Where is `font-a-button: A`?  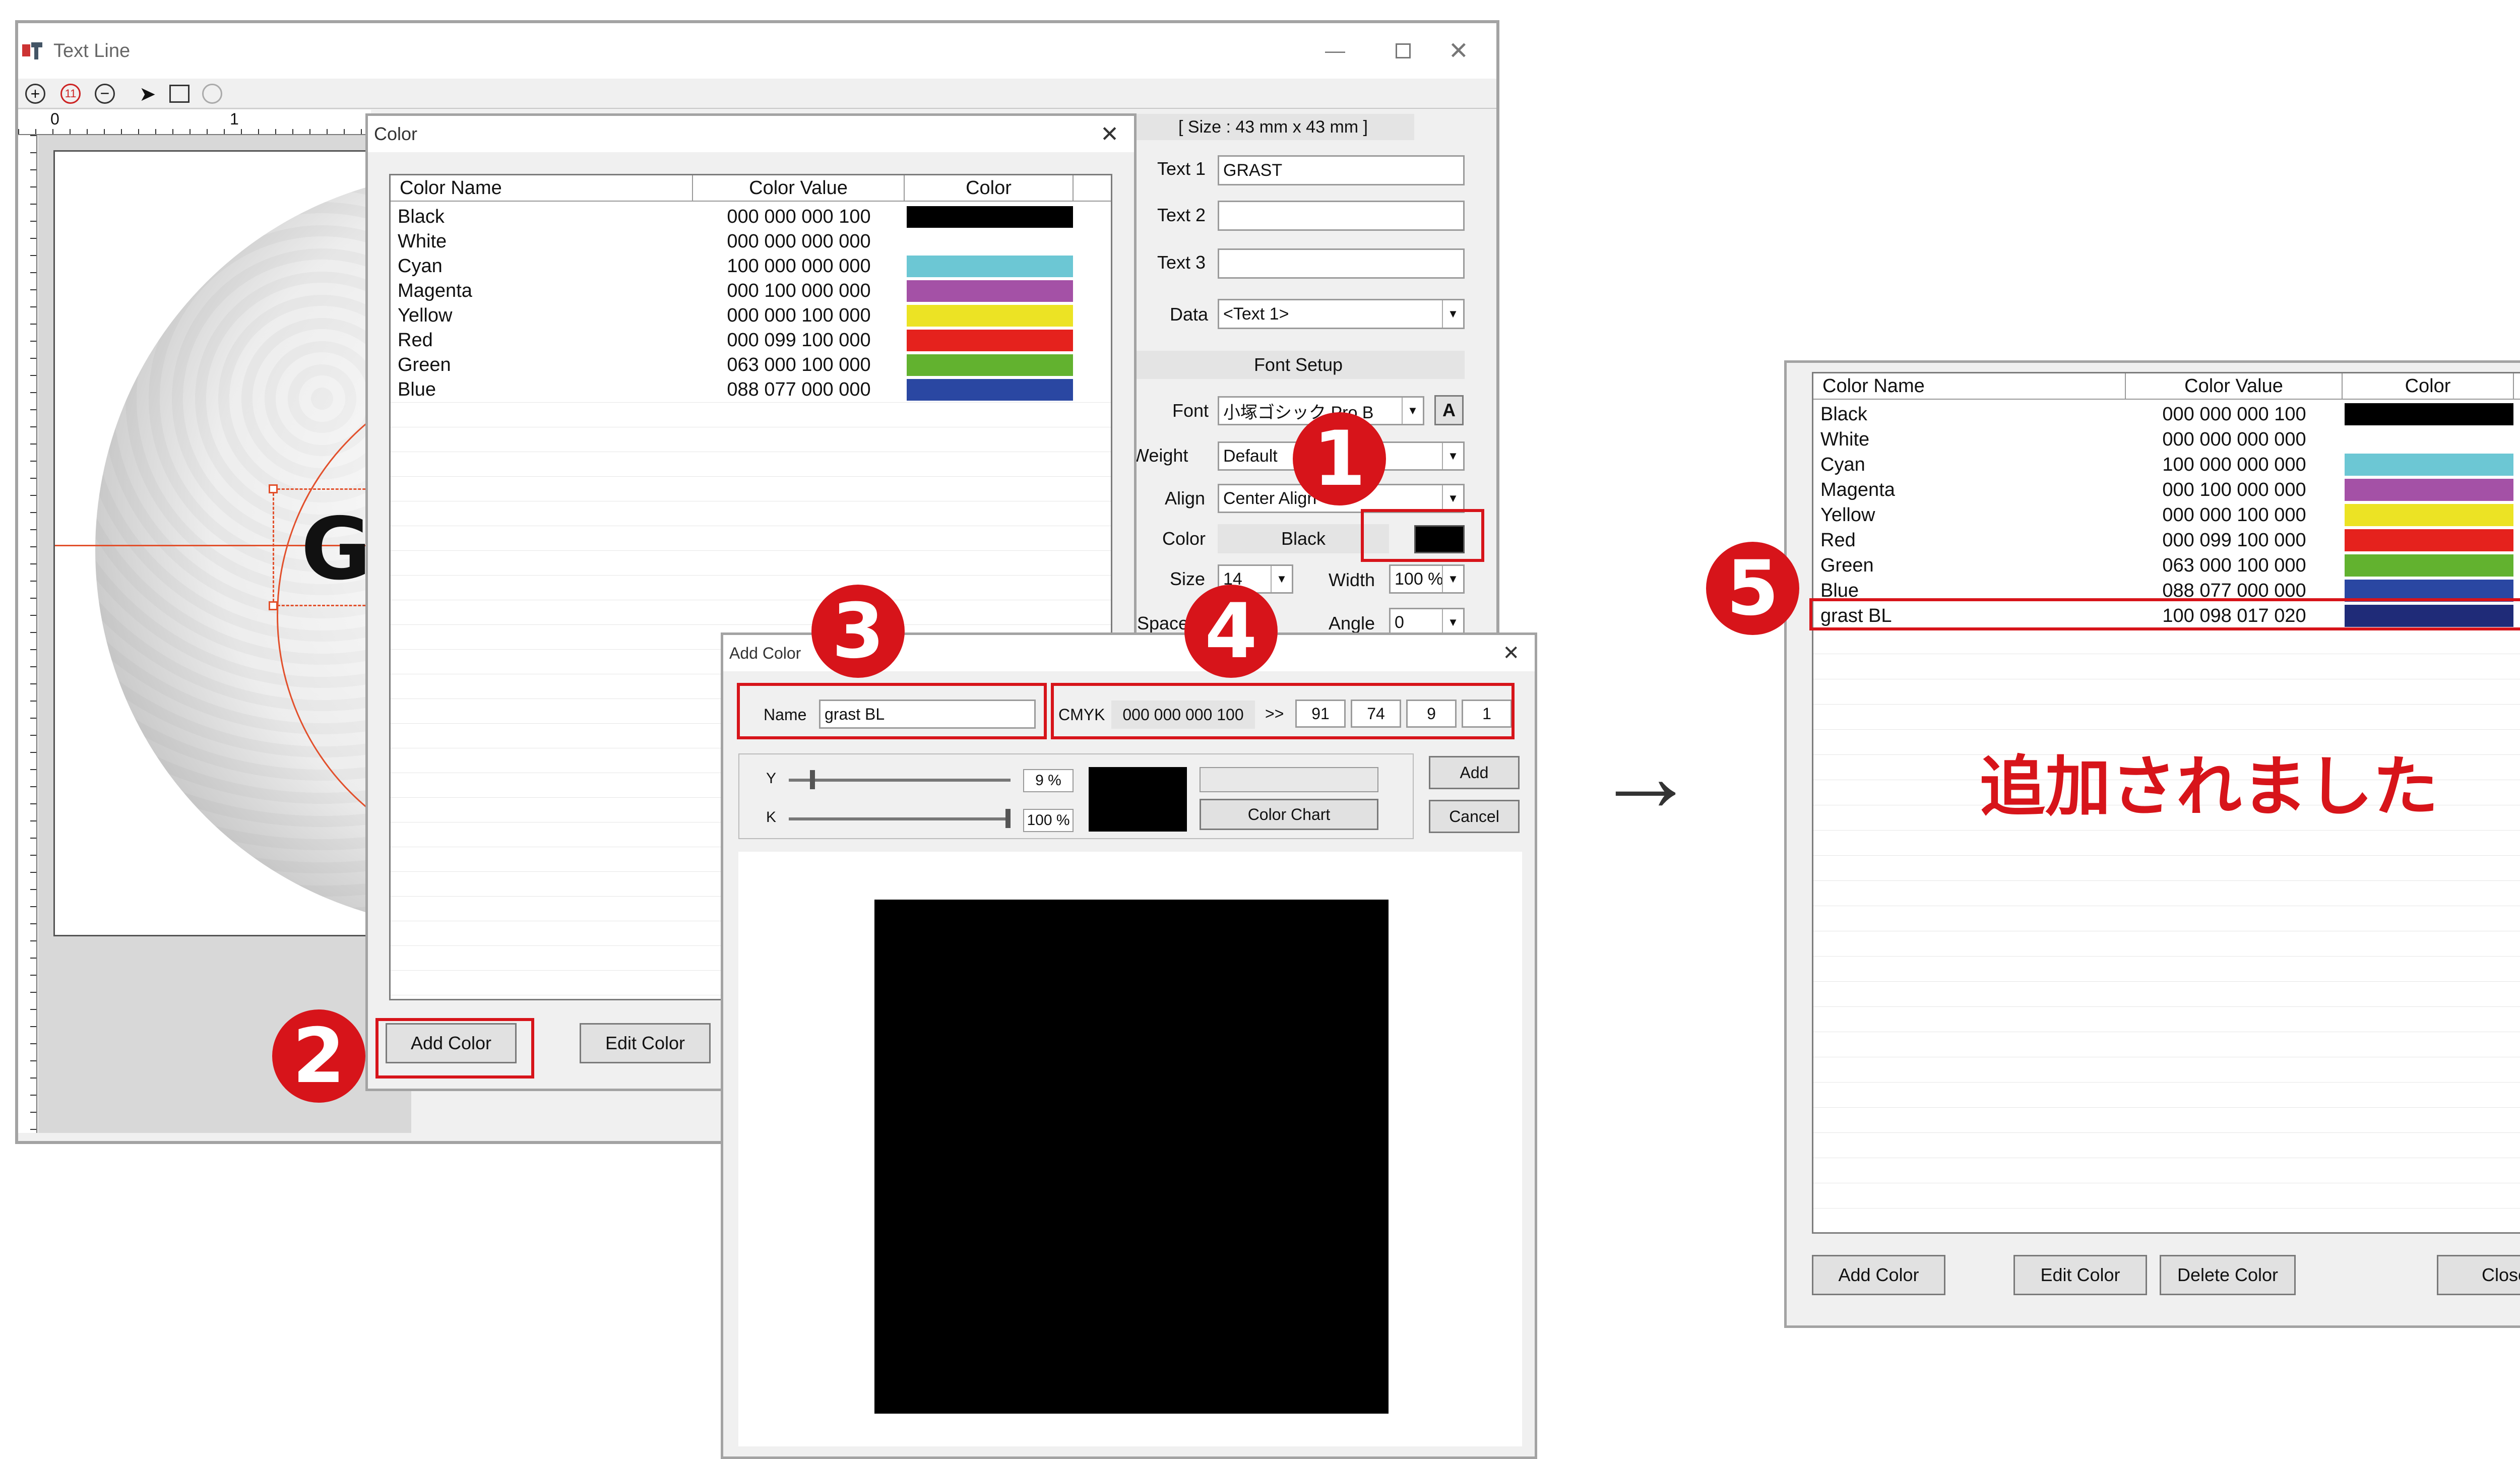 font-a-button: A is located at coordinates (1449, 410).